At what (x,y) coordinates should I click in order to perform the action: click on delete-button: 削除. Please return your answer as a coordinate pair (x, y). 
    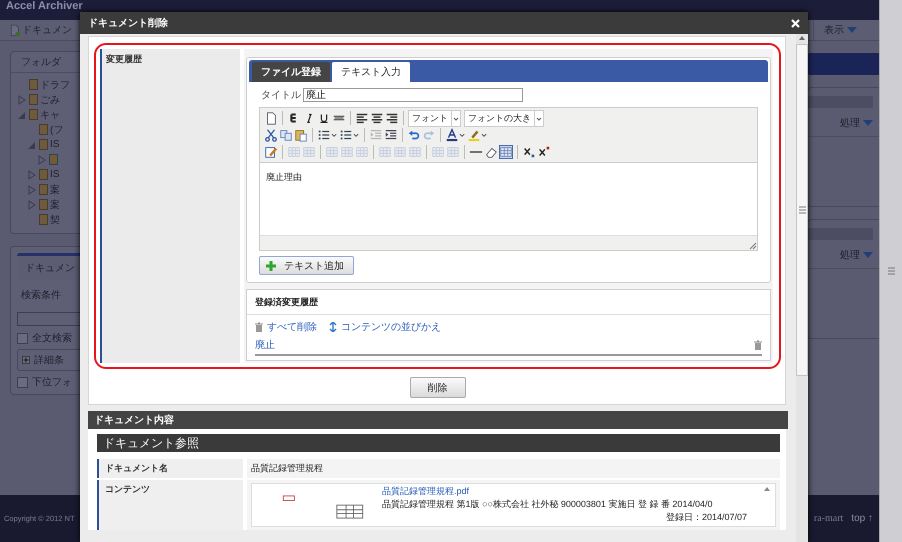
    Looking at the image, I should click on (438, 387).